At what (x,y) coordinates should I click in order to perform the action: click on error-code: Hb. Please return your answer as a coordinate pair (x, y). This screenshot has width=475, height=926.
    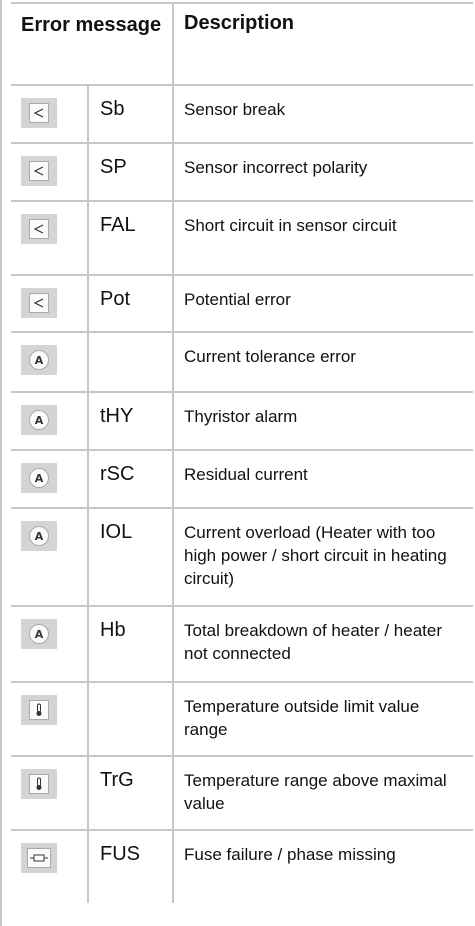
    Looking at the image, I should click on (129, 644).